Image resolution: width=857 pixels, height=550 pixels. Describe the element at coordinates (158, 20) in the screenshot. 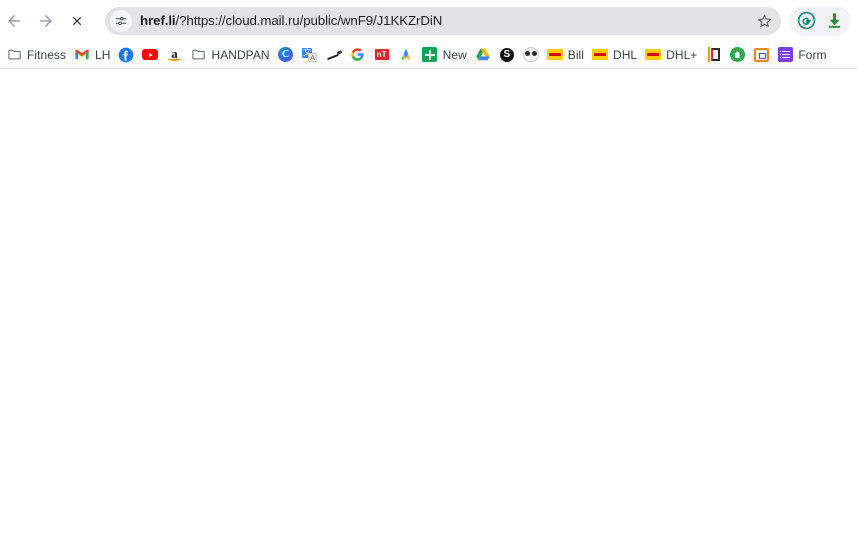

I see `url-host: href.li` at that location.